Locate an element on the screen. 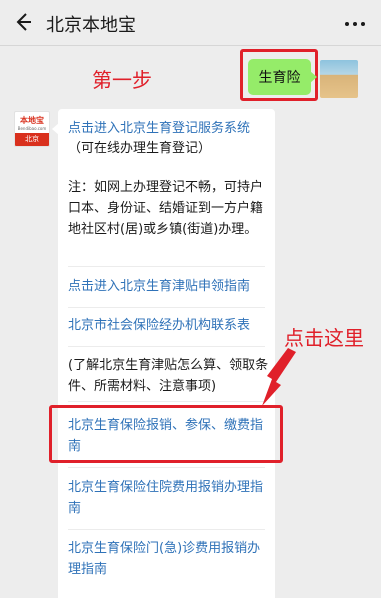 The width and height of the screenshot is (381, 598). click-here-annotation: 点击这里 is located at coordinates (324, 338).